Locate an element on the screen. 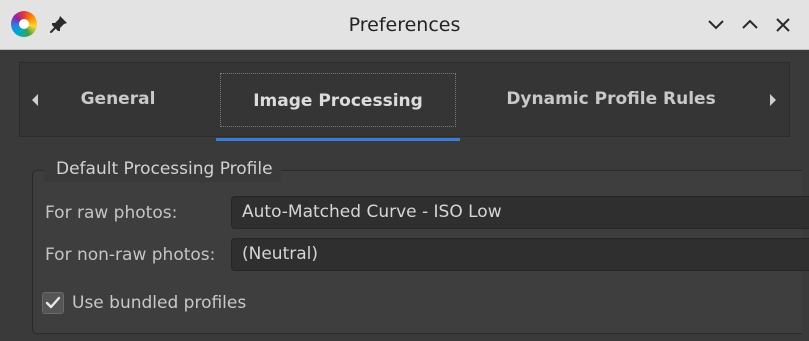 The image size is (809, 341). use-bundled-profiles-label: Use bundled profiles is located at coordinates (159, 303).